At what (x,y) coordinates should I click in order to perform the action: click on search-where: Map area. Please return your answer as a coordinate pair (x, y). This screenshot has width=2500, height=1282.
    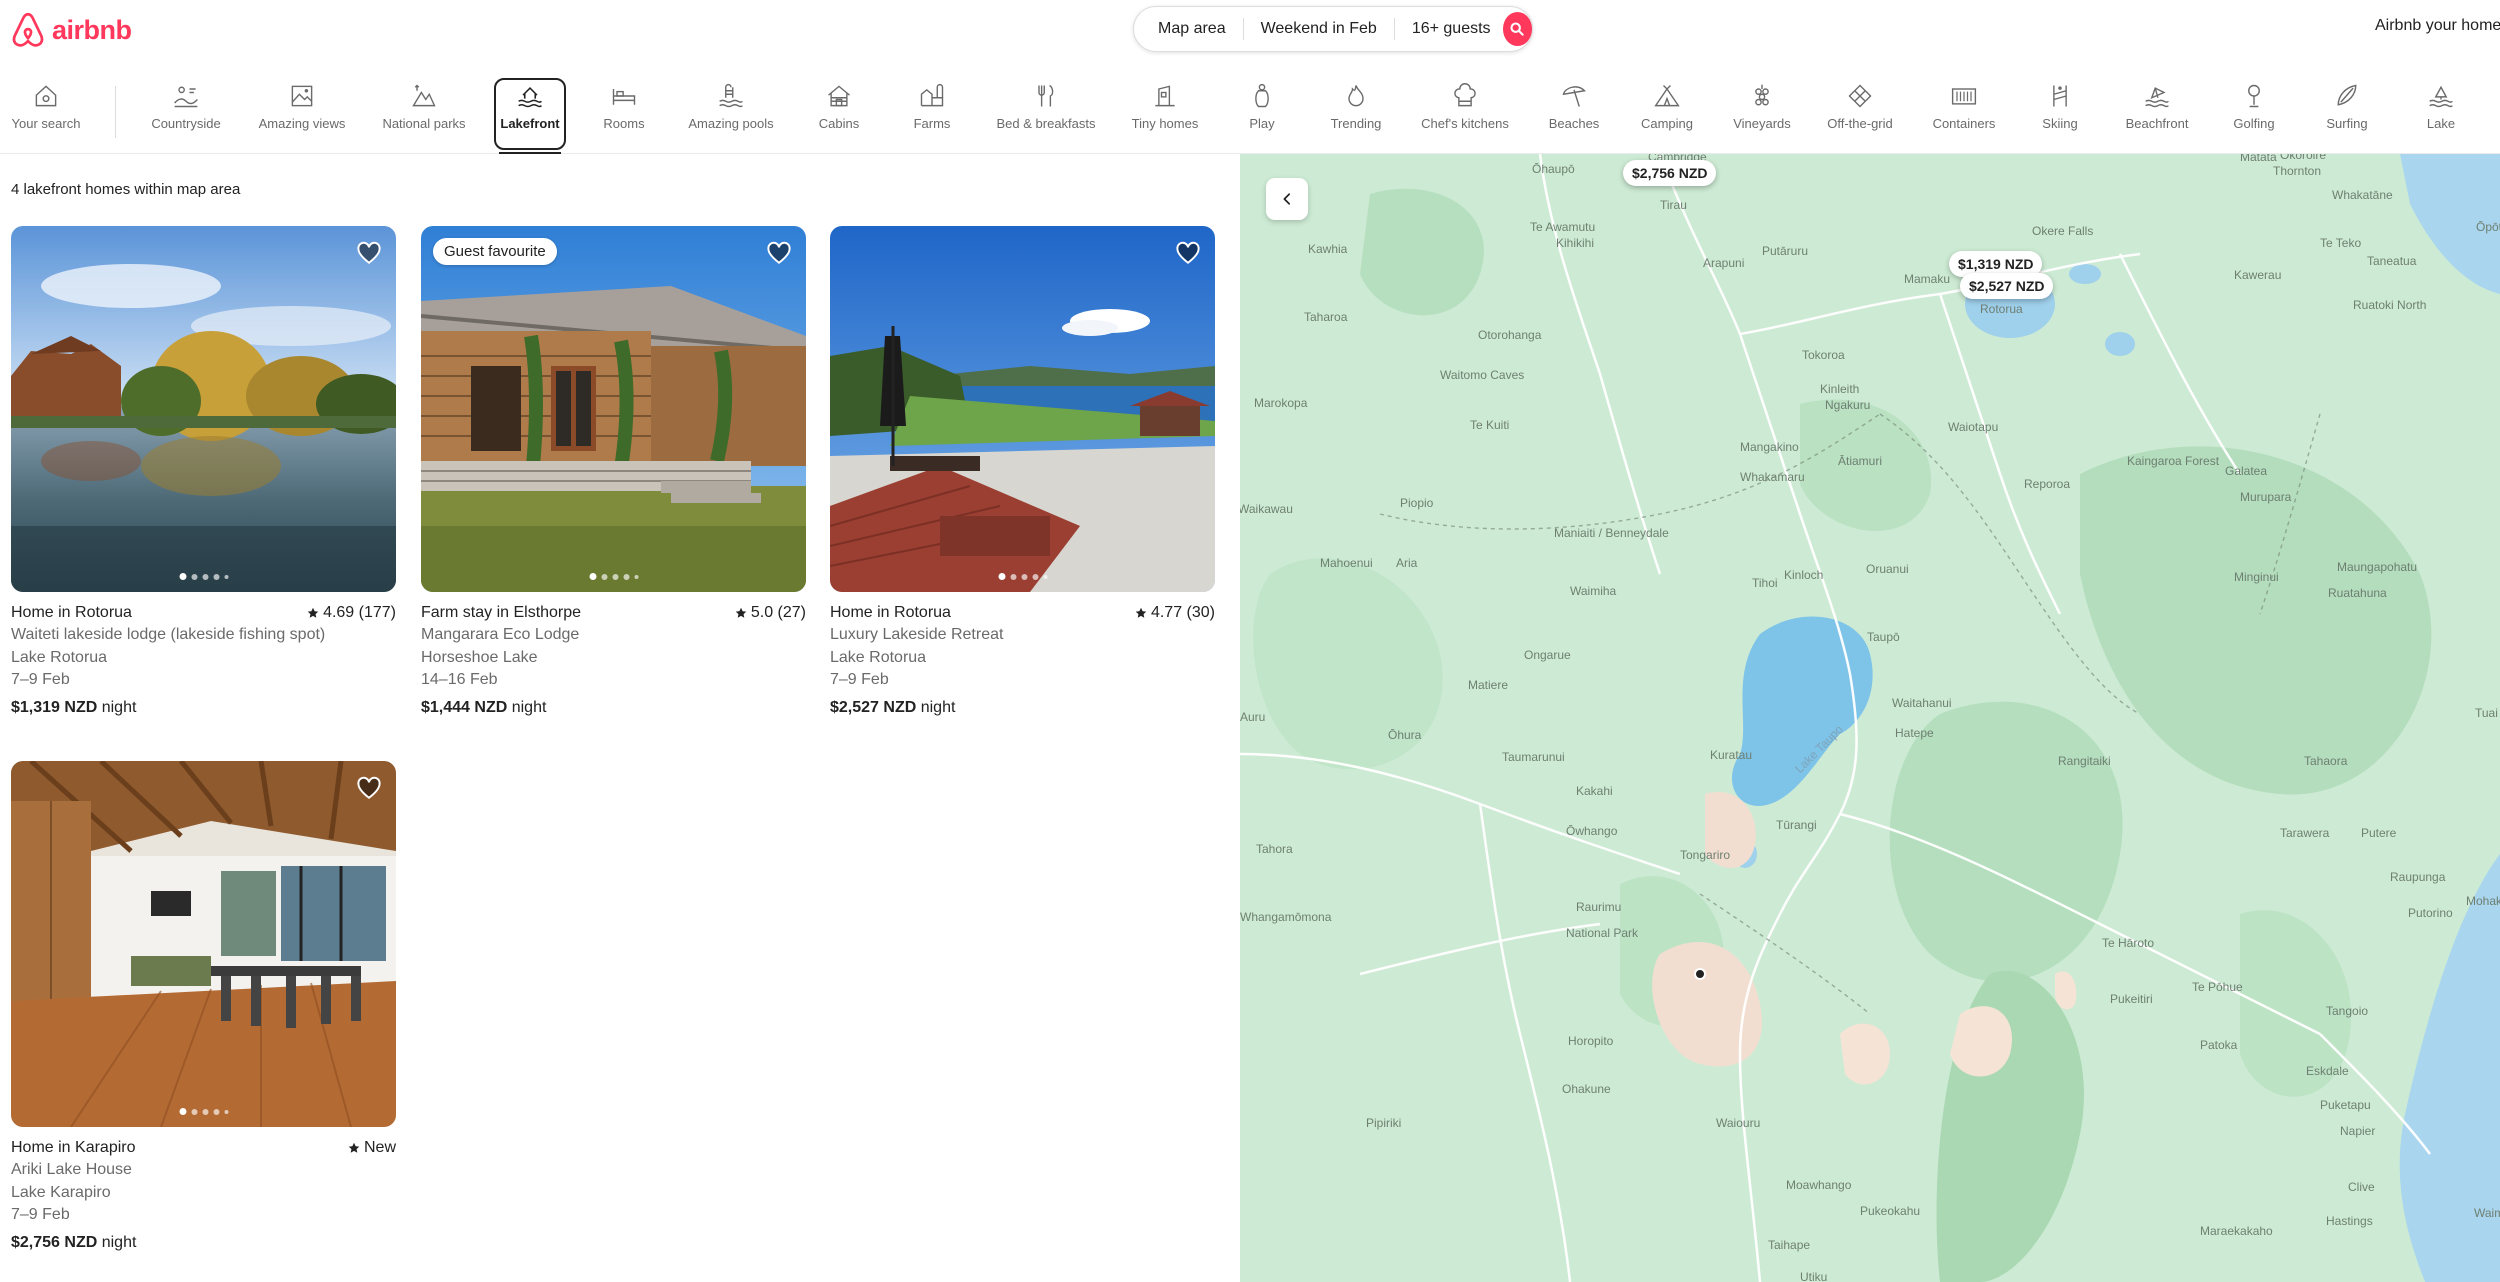
    Looking at the image, I should click on (1201, 29).